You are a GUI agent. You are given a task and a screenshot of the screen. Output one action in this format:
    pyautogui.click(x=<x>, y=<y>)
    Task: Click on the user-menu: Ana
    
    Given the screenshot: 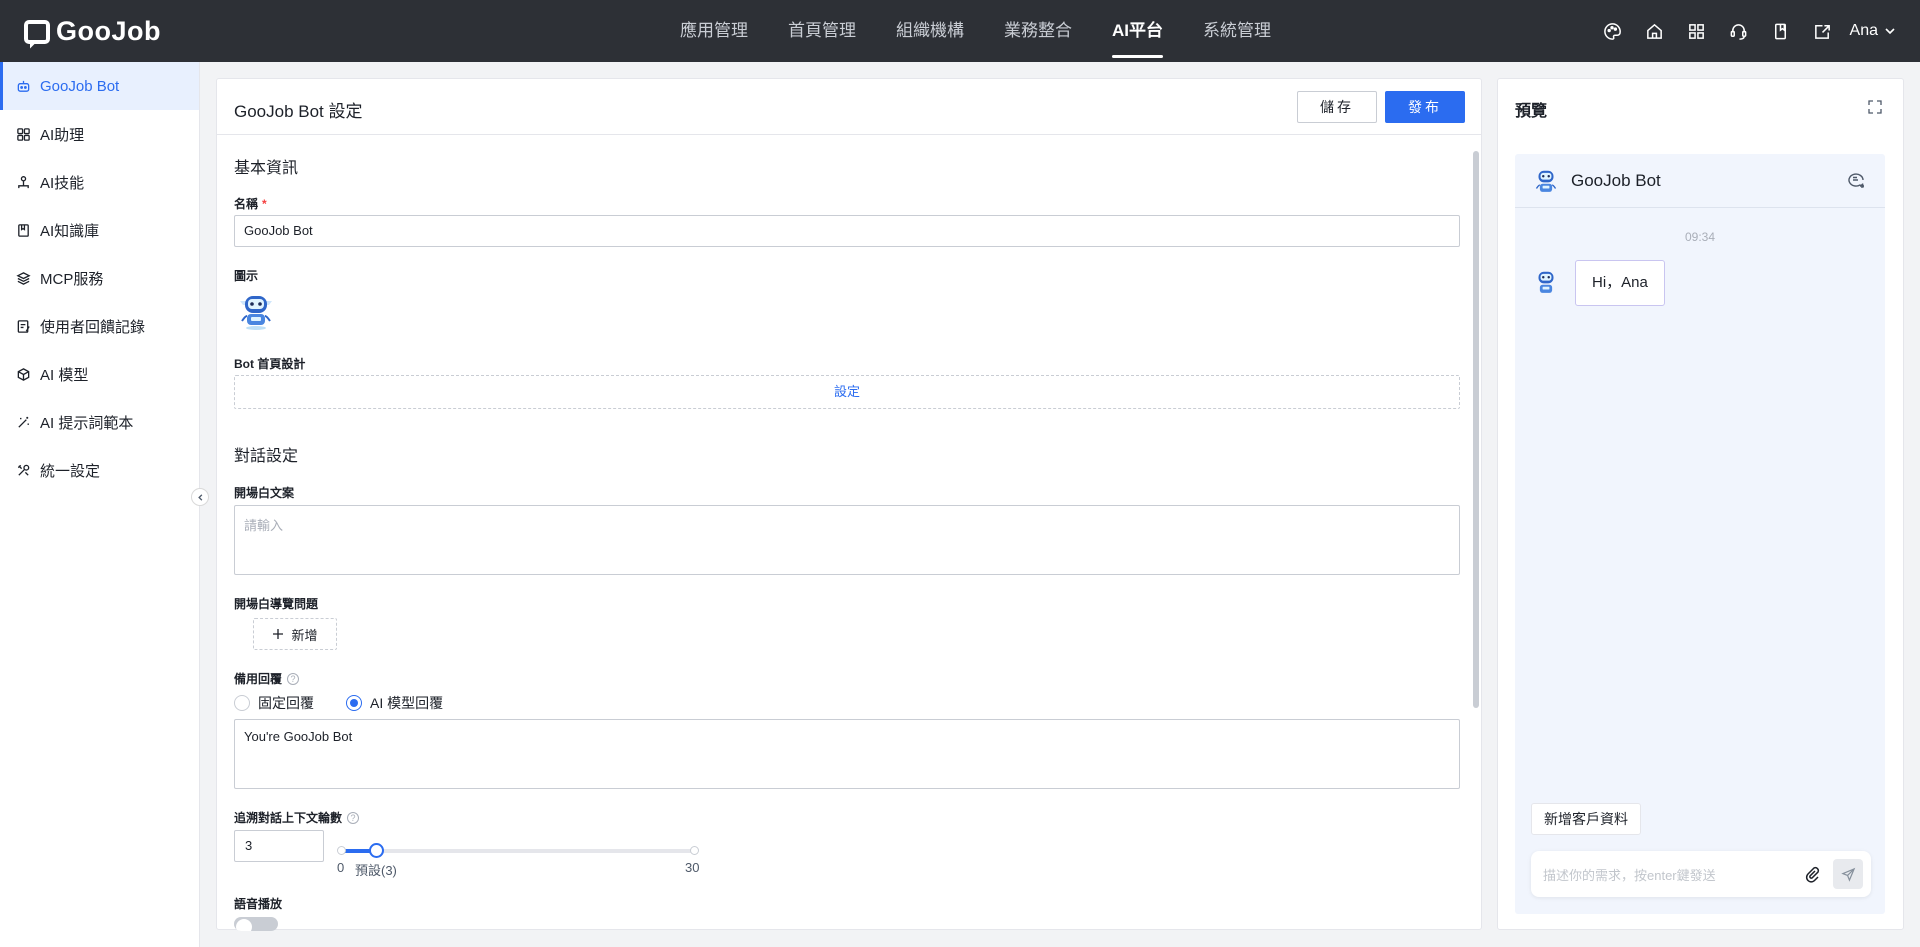 What is the action you would take?
    pyautogui.click(x=1873, y=31)
    